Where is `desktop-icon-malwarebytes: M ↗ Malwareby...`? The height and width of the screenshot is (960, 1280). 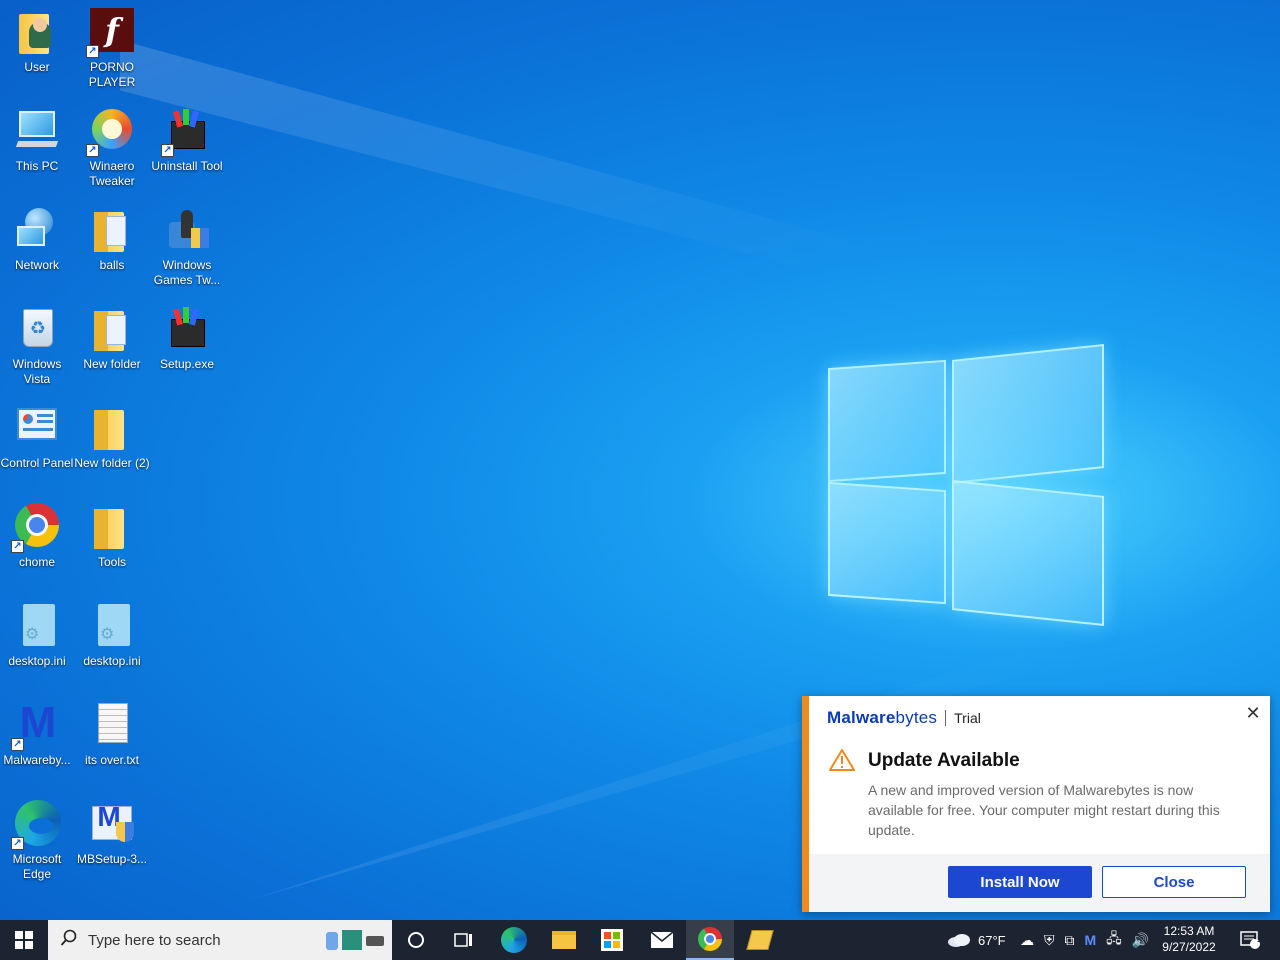 desktop-icon-malwarebytes: M ↗ Malwareby... is located at coordinates (37, 741).